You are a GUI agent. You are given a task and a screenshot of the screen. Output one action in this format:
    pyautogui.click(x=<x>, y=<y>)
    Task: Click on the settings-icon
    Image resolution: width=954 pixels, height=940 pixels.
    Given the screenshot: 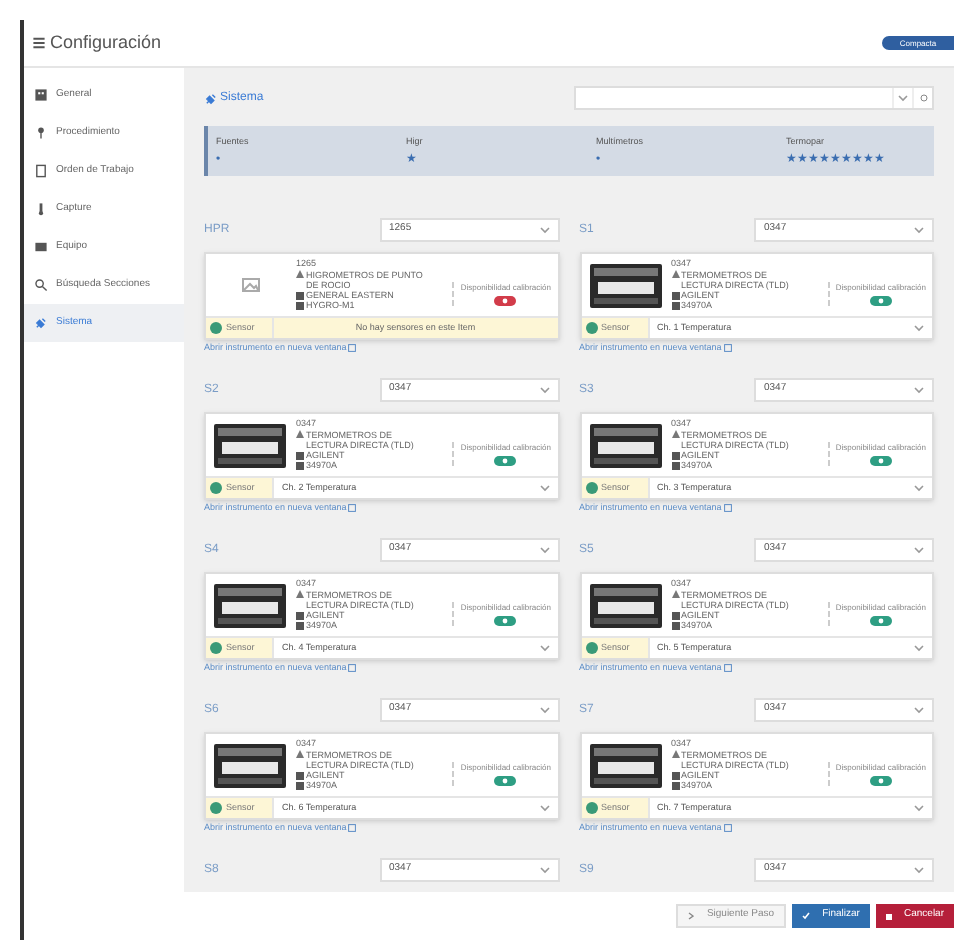 What is the action you would take?
    pyautogui.click(x=39, y=43)
    